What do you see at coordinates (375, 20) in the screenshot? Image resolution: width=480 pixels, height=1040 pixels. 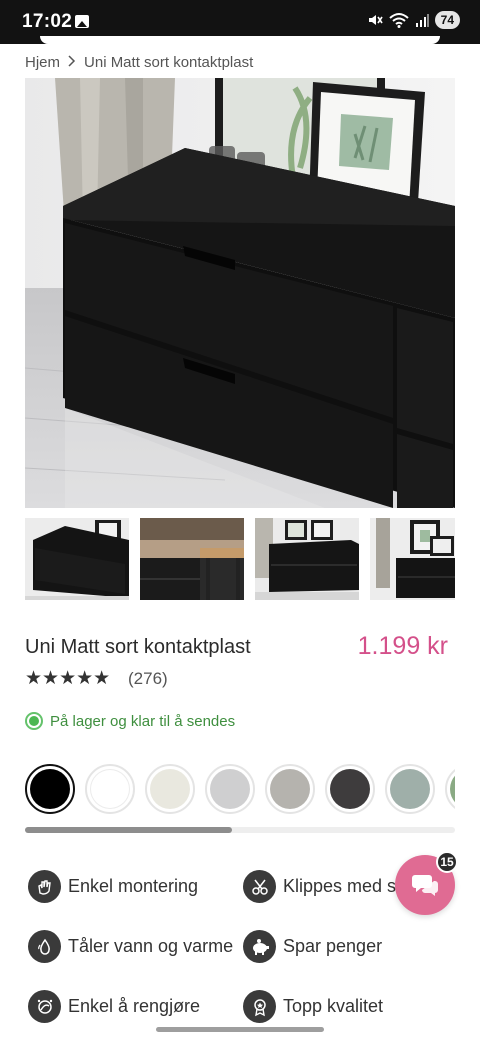 I see `mute-icon` at bounding box center [375, 20].